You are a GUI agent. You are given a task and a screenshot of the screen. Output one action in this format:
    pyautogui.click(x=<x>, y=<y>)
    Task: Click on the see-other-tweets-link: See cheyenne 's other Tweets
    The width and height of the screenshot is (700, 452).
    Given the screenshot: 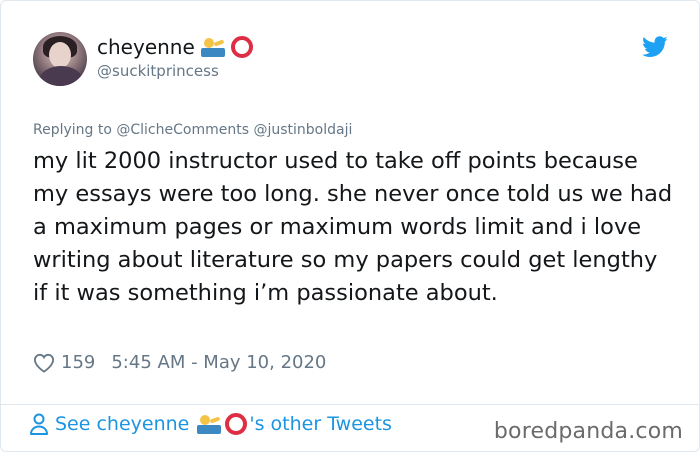 What is the action you would take?
    pyautogui.click(x=210, y=424)
    